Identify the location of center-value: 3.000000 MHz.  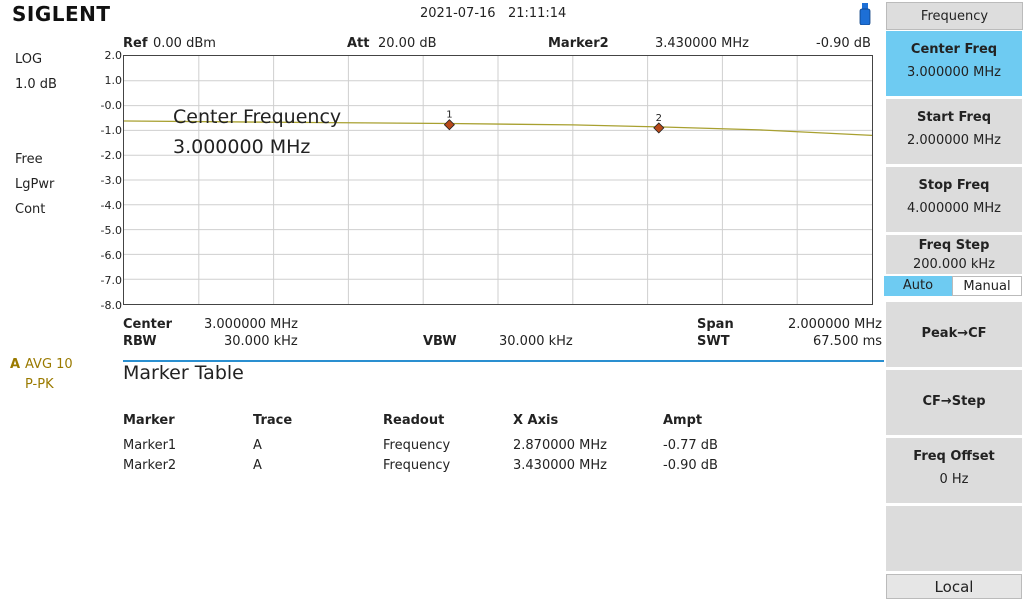
(251, 324).